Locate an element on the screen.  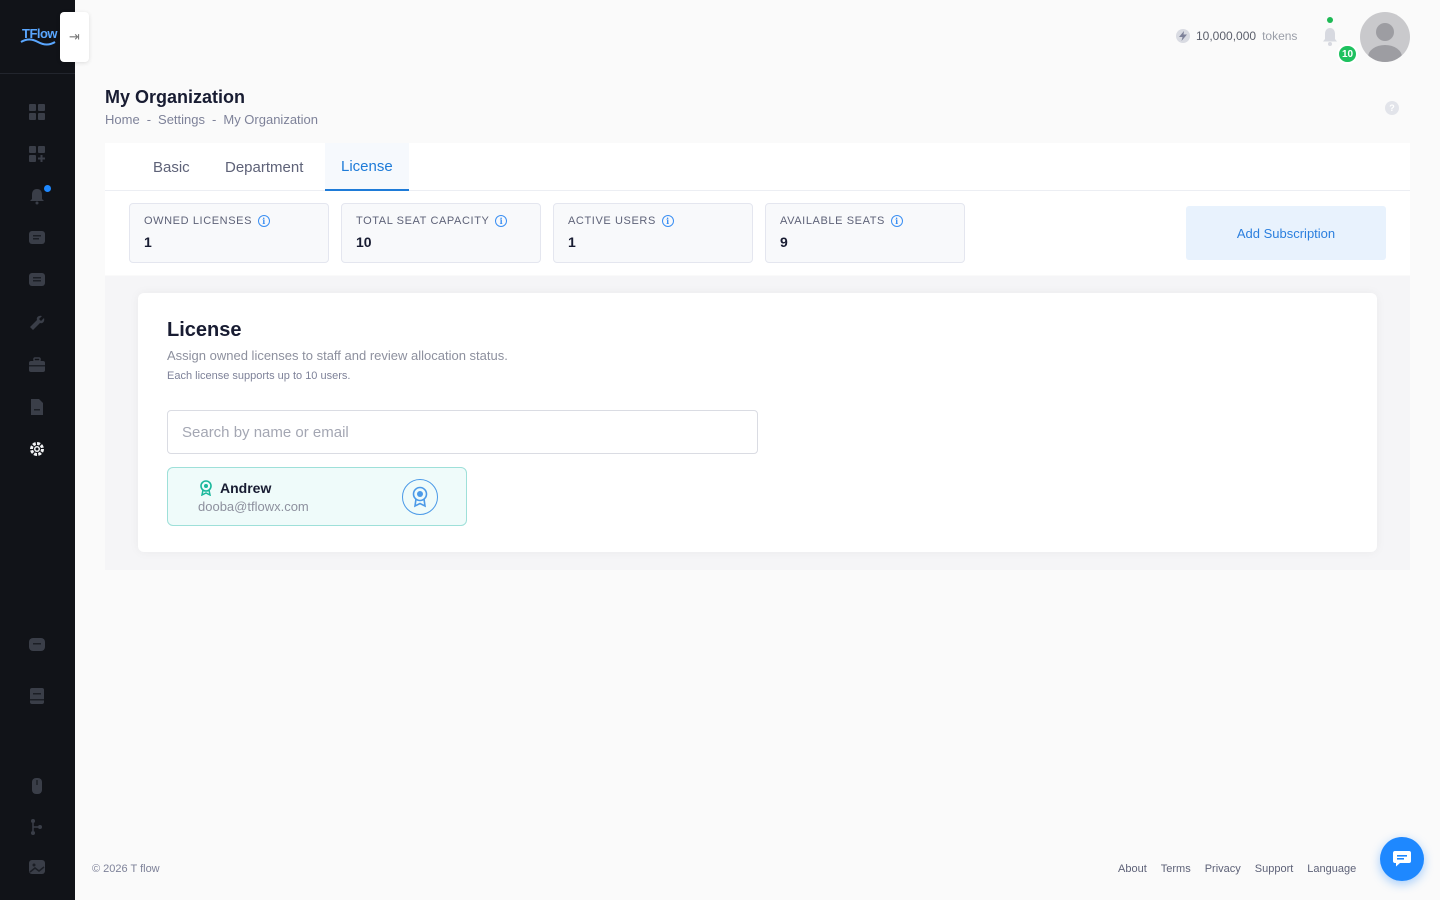
footer-link-language: Language is located at coordinates (1331, 869).